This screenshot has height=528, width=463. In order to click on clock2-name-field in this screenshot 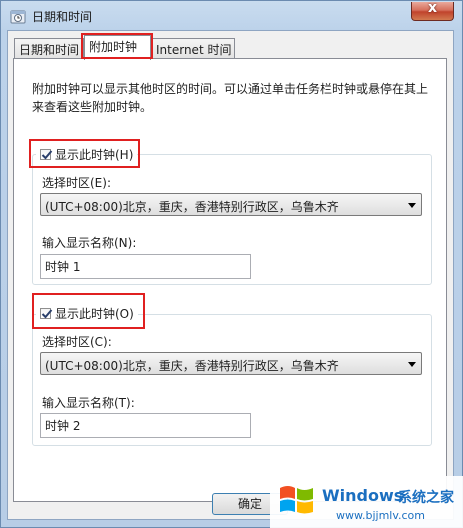, I will do `click(145, 425)`.